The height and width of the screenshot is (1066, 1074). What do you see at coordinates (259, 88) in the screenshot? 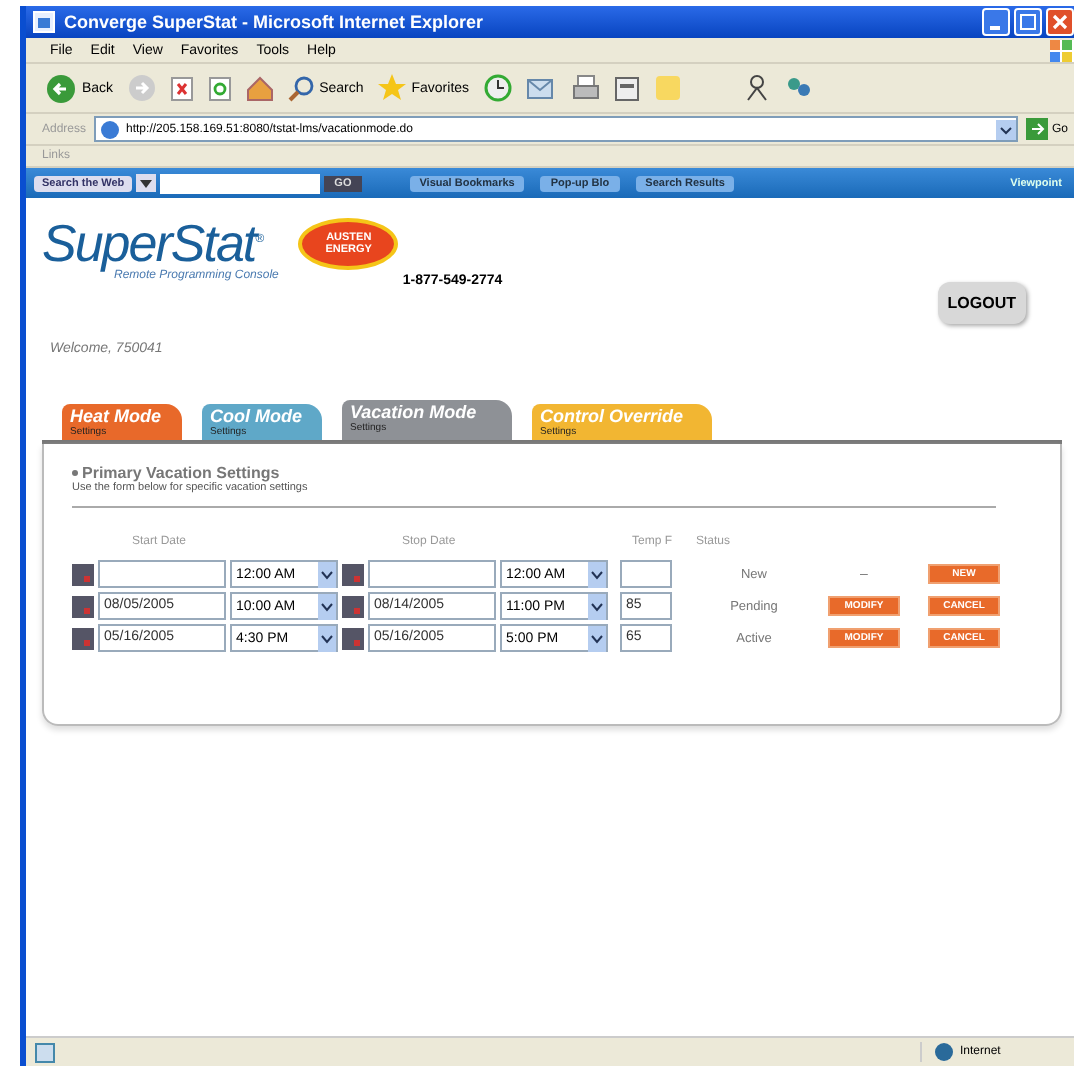
I see `home-icon` at bounding box center [259, 88].